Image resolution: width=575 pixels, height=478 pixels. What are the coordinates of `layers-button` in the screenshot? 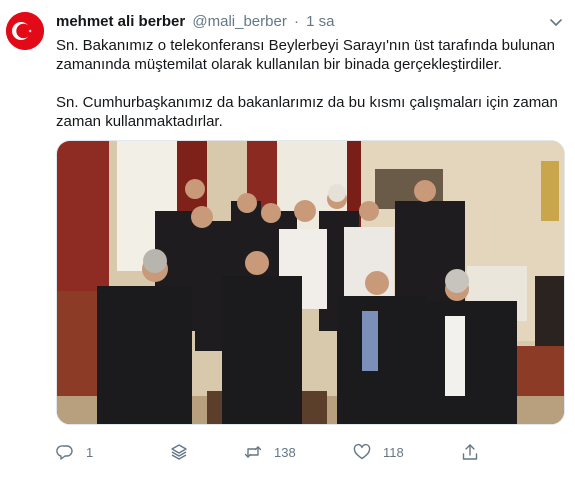 It's located at (179, 452).